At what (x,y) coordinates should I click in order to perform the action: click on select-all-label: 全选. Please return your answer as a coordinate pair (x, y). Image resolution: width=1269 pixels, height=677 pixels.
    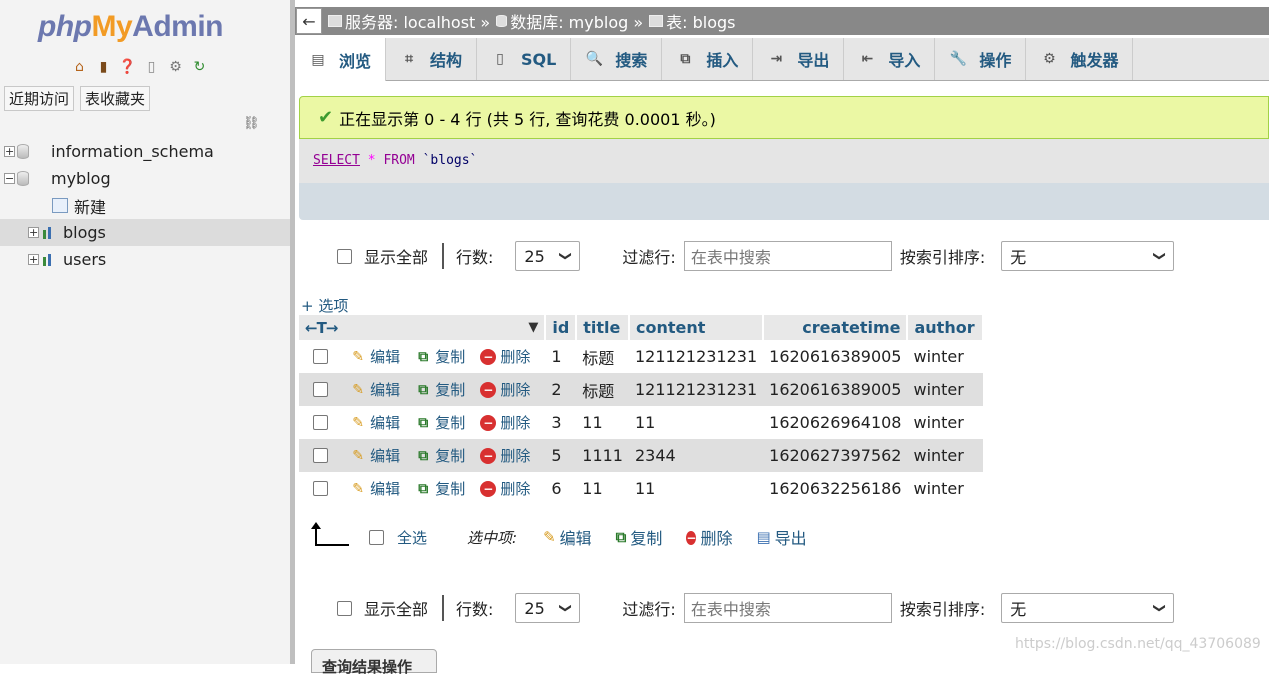
    Looking at the image, I should click on (412, 537).